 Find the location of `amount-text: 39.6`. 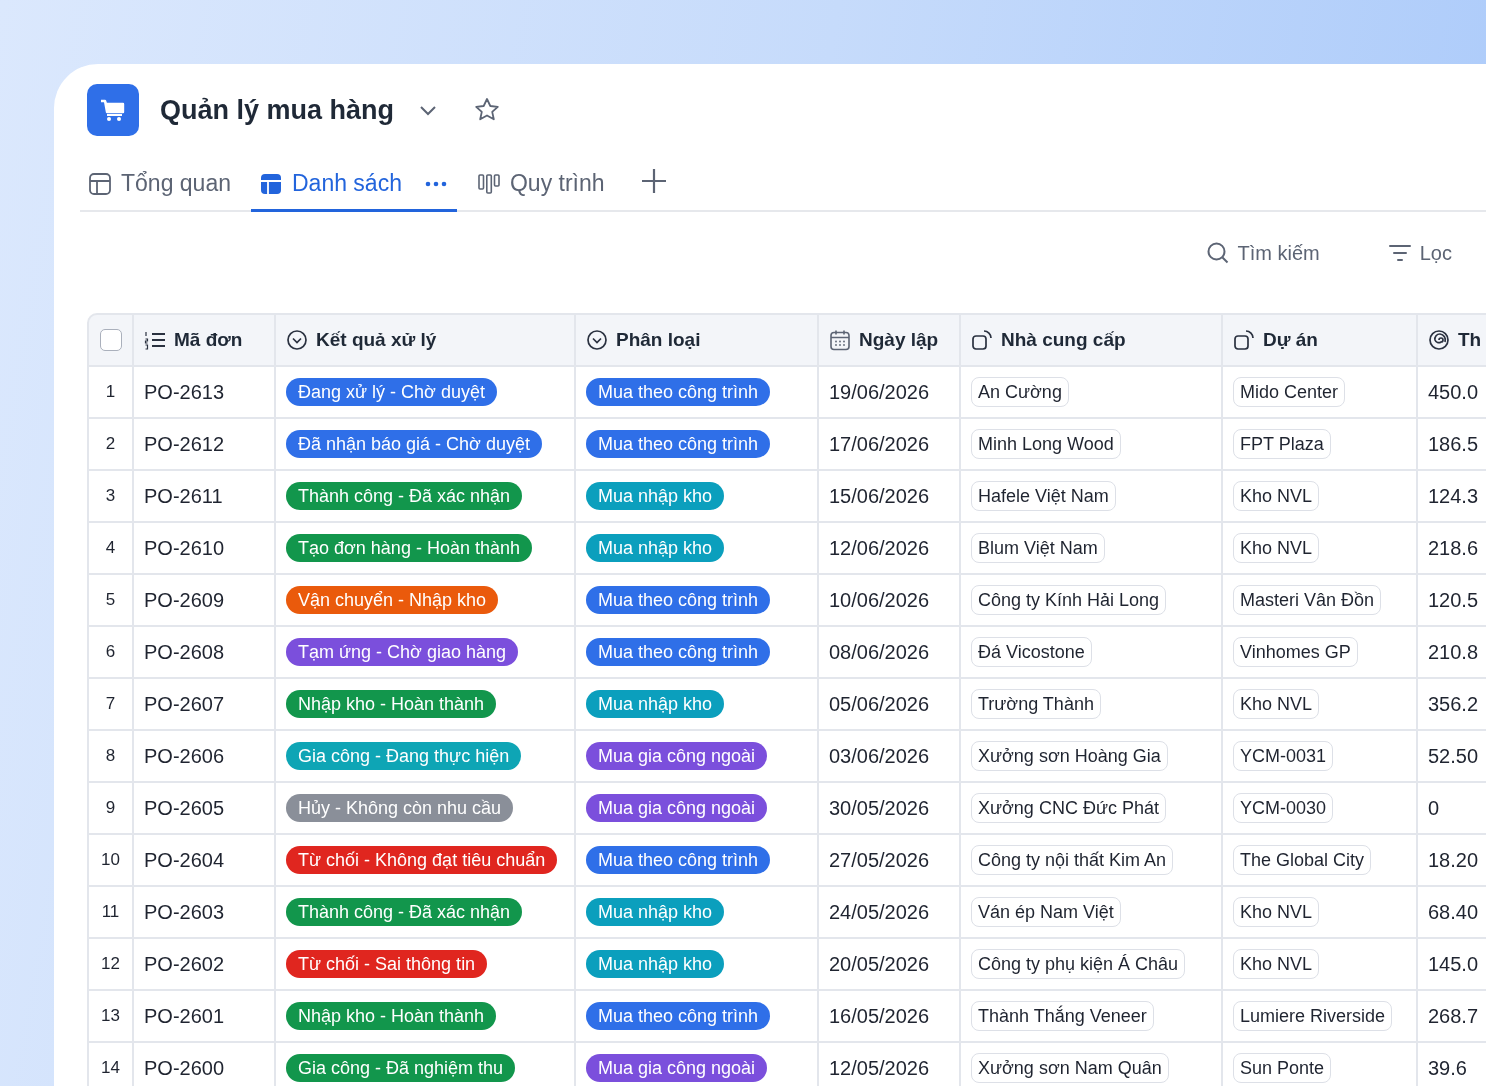

amount-text: 39.6 is located at coordinates (1447, 1067).